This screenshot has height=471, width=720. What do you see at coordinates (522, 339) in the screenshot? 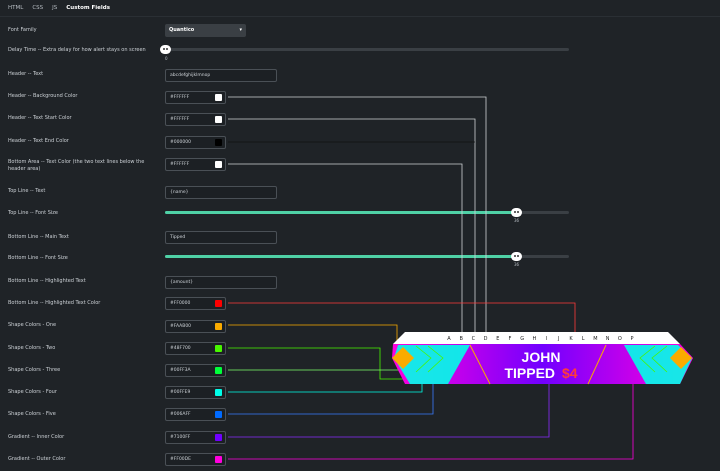
I see `banner-letter-g: G` at bounding box center [522, 339].